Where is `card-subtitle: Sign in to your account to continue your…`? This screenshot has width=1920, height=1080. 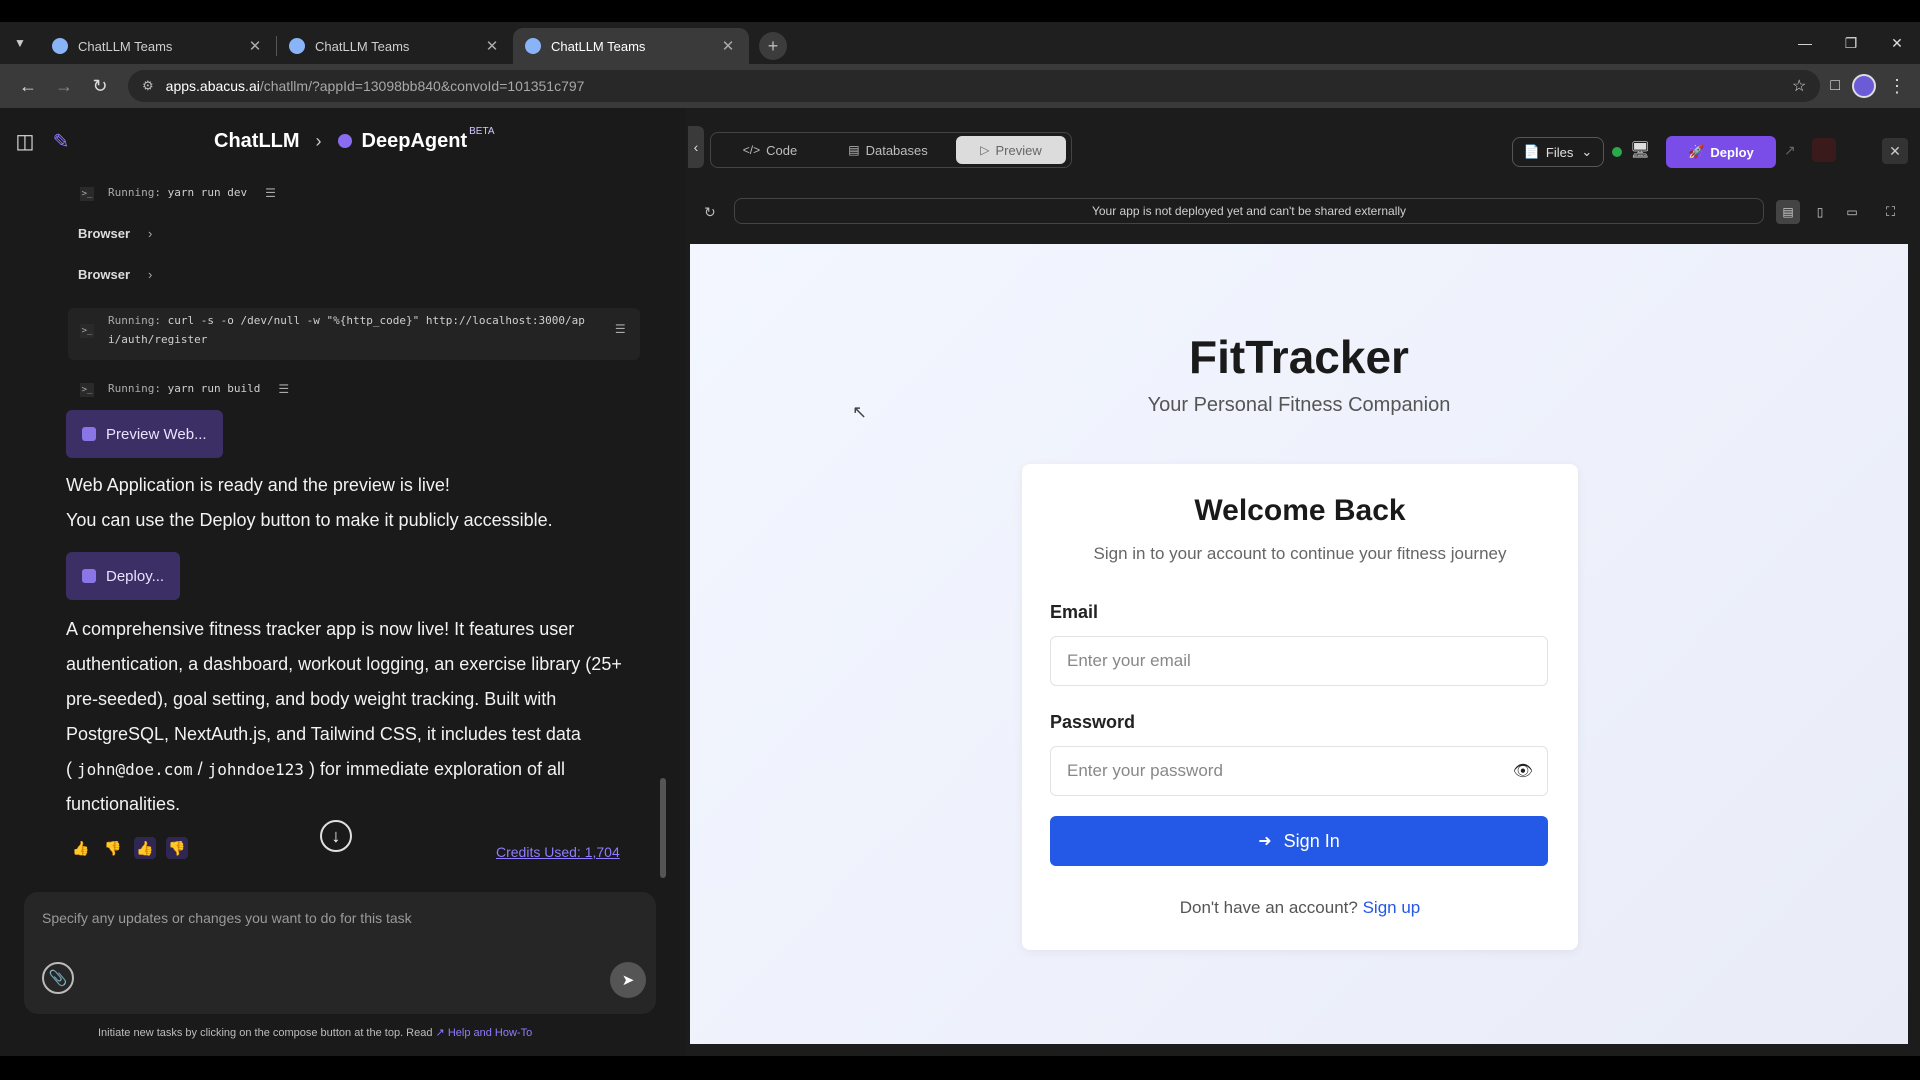 card-subtitle: Sign in to your account to continue your… is located at coordinates (1300, 553).